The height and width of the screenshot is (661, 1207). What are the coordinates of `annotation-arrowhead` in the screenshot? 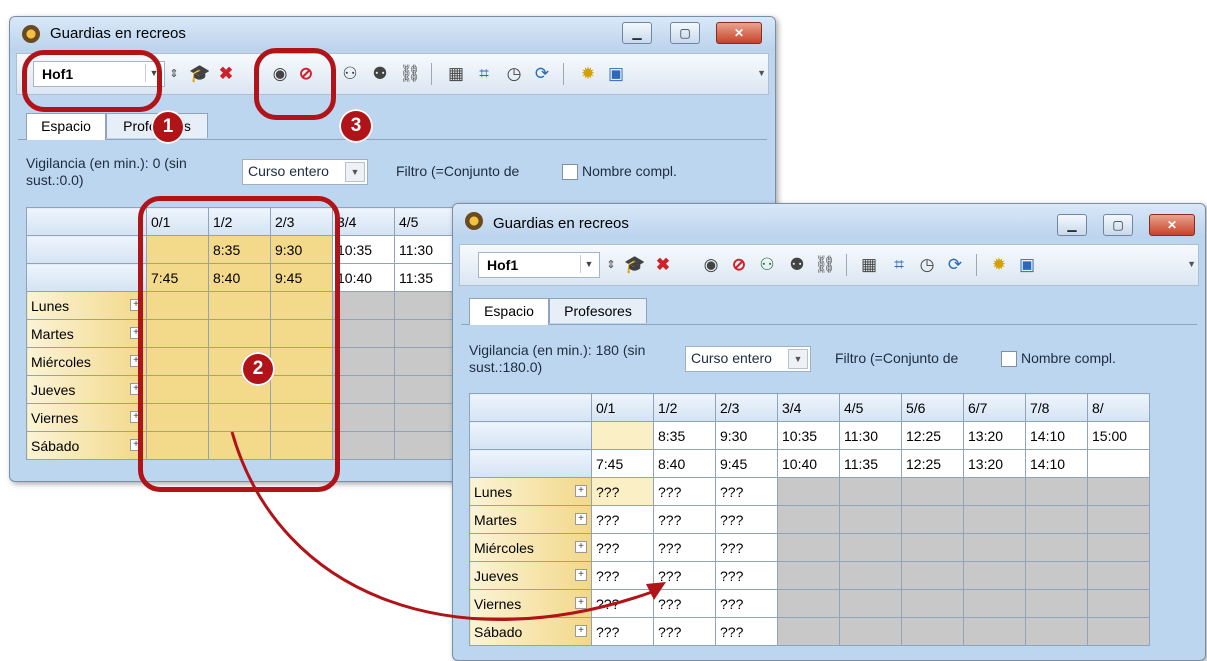 It's located at (656, 591).